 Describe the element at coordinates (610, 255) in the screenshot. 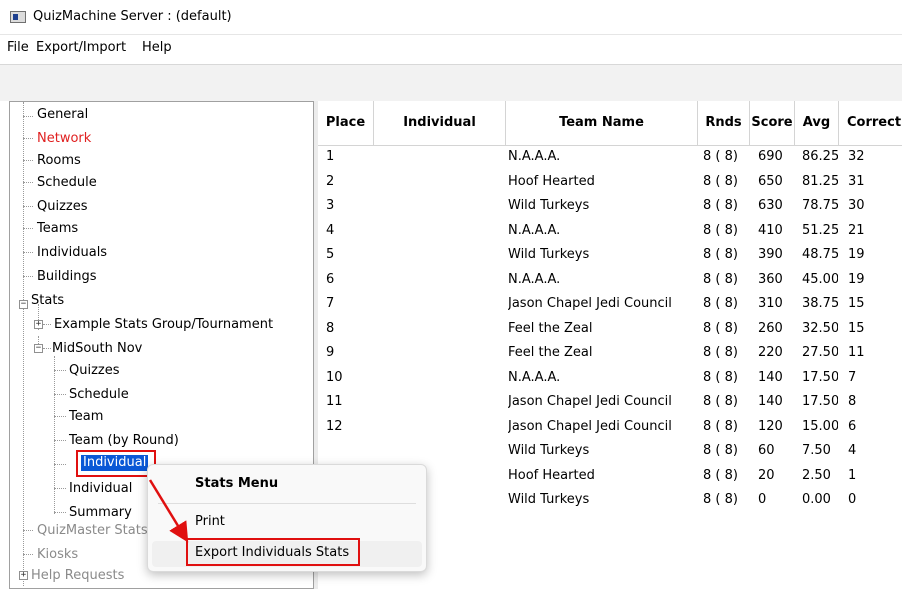

I see `table-row: 5 Wild Turkeys 8 ( 8) 390 48.75 19` at that location.